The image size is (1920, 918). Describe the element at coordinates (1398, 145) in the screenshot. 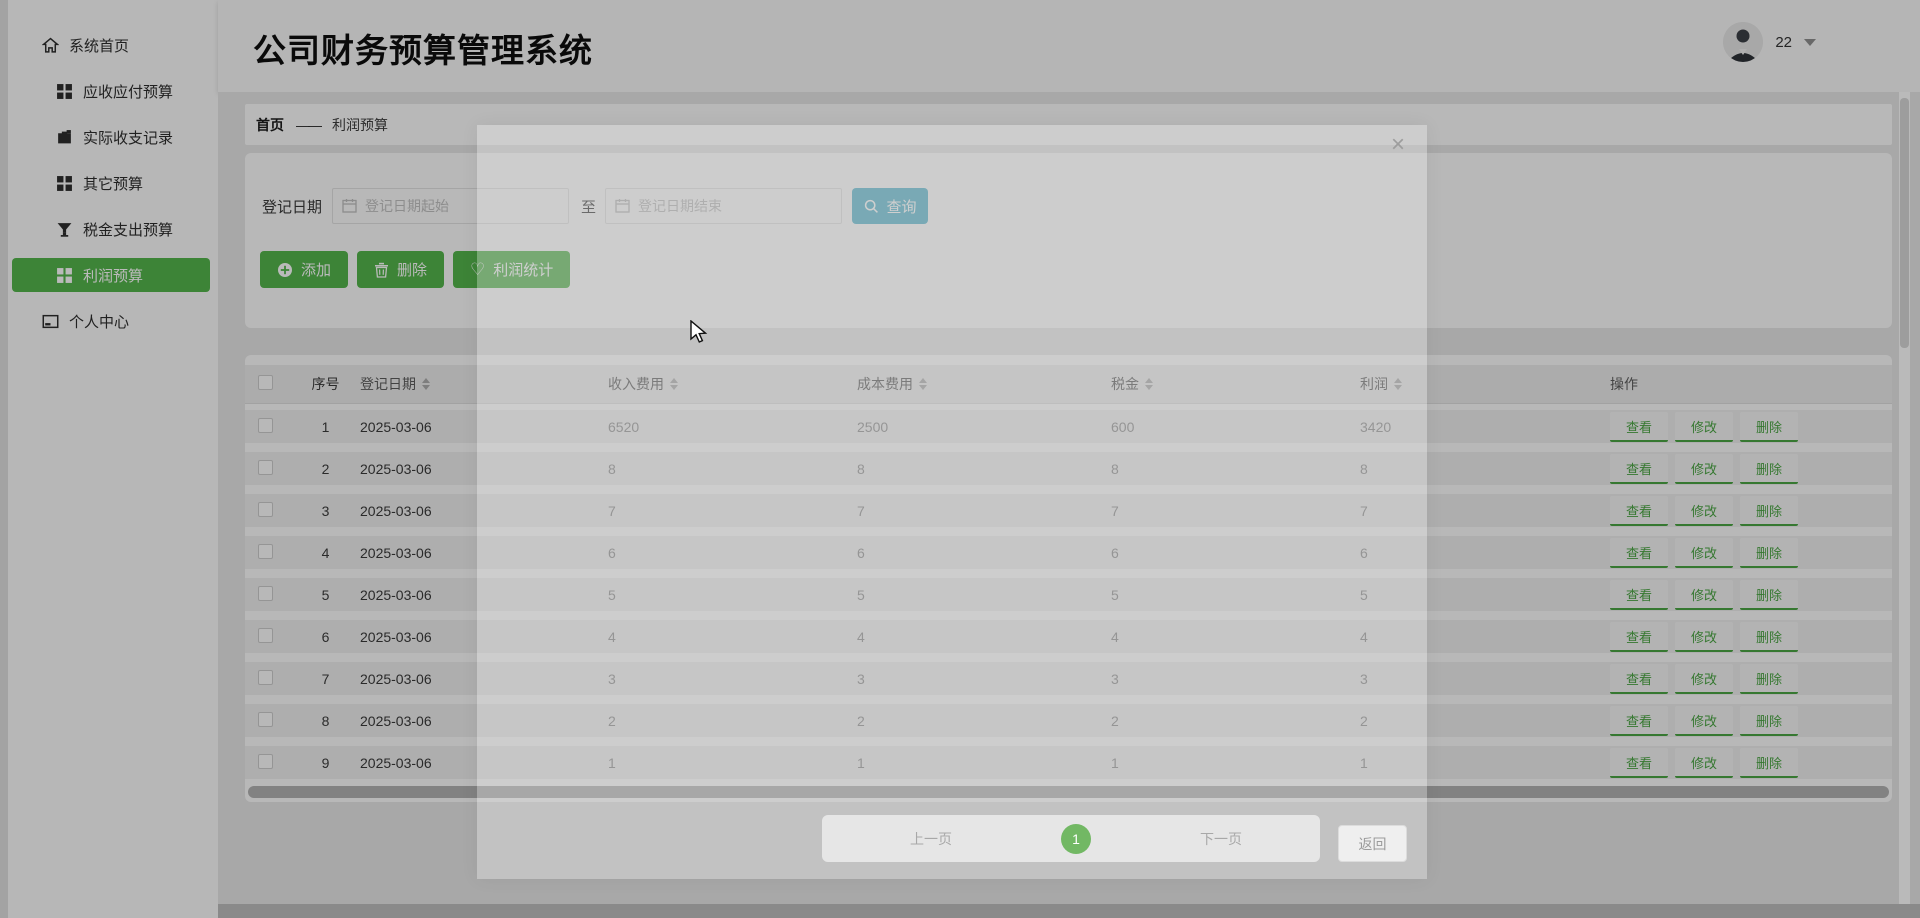

I see `close-icon: ×` at that location.